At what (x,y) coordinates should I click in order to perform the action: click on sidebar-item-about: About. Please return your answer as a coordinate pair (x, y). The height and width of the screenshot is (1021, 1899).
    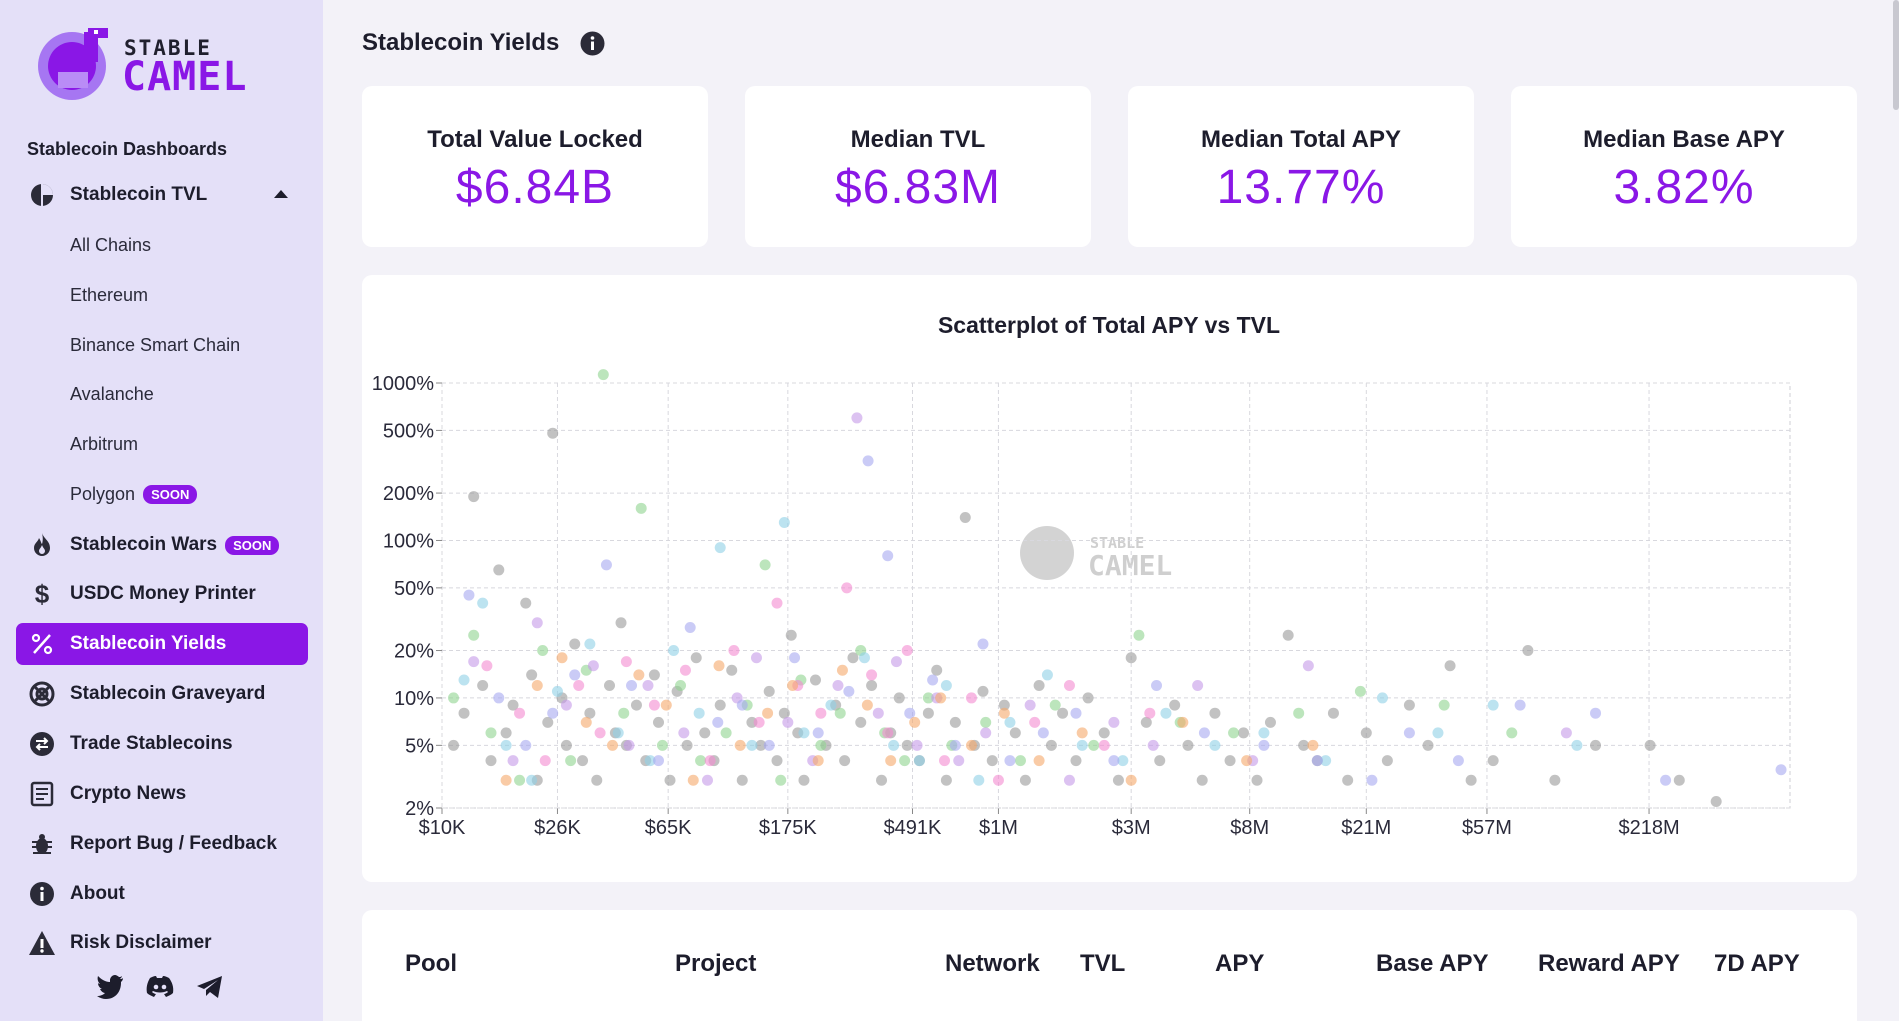
    Looking at the image, I should click on (162, 894).